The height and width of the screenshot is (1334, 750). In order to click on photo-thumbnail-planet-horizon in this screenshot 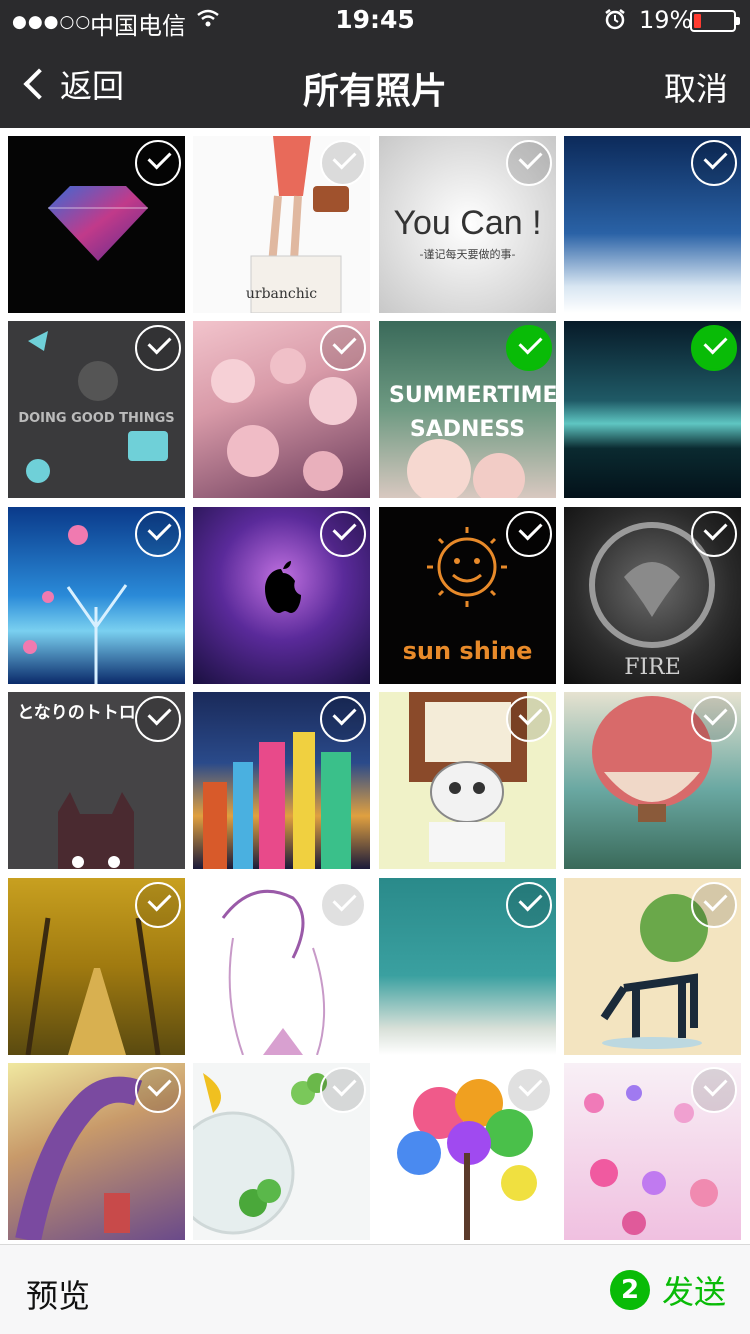, I will do `click(652, 409)`.